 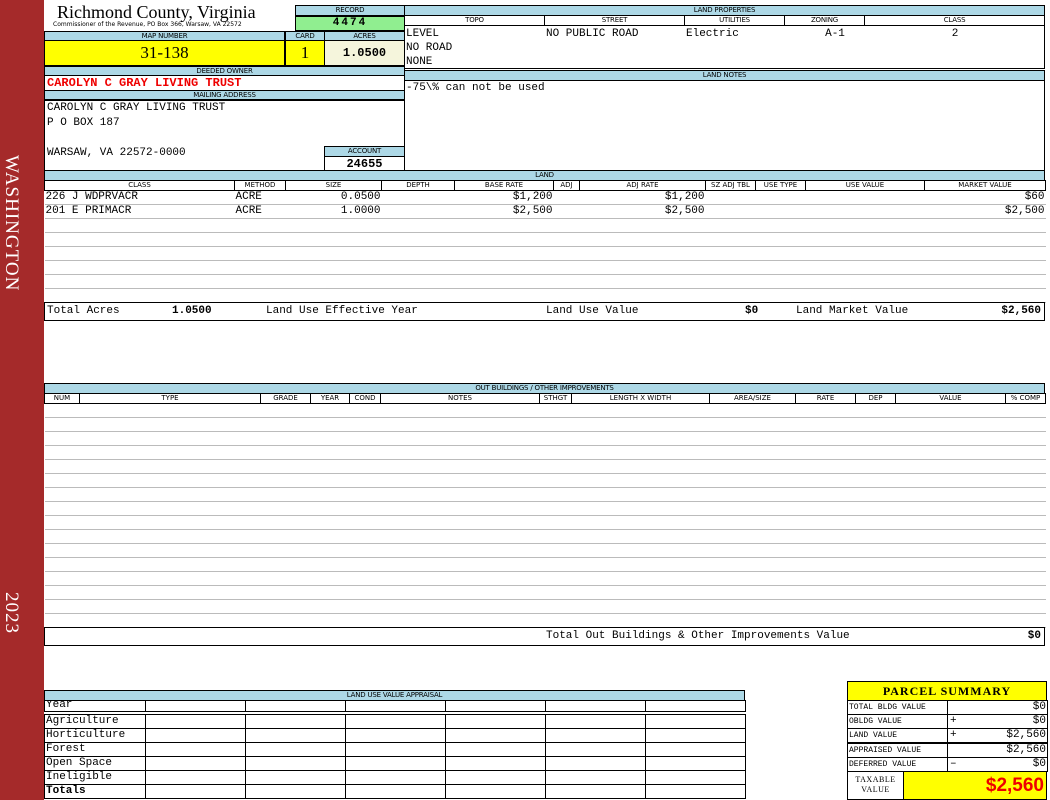 I want to click on table-row: 226 J WDPRVACR ACRE 0.0500 $1,200 $1,200 $60, so click(x=545, y=197).